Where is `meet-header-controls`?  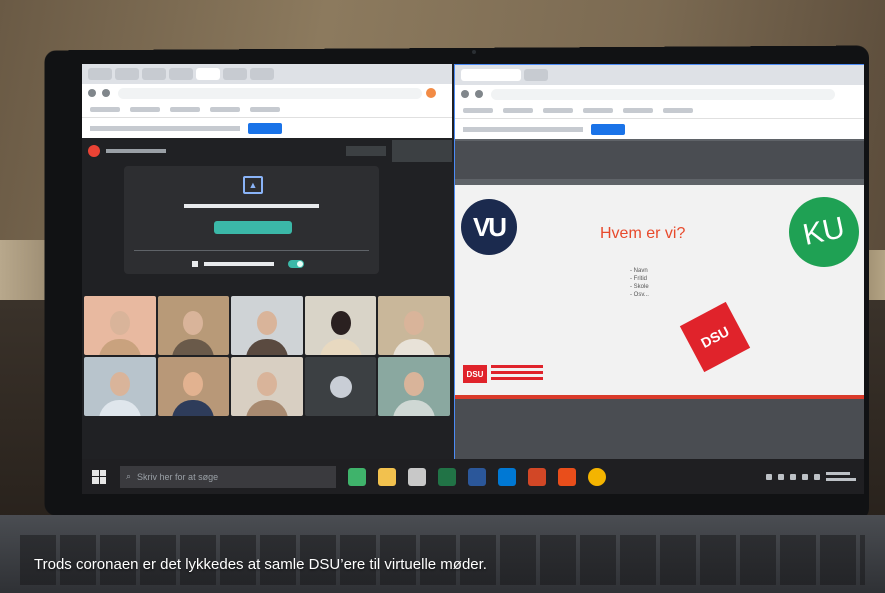 meet-header-controls is located at coordinates (366, 151).